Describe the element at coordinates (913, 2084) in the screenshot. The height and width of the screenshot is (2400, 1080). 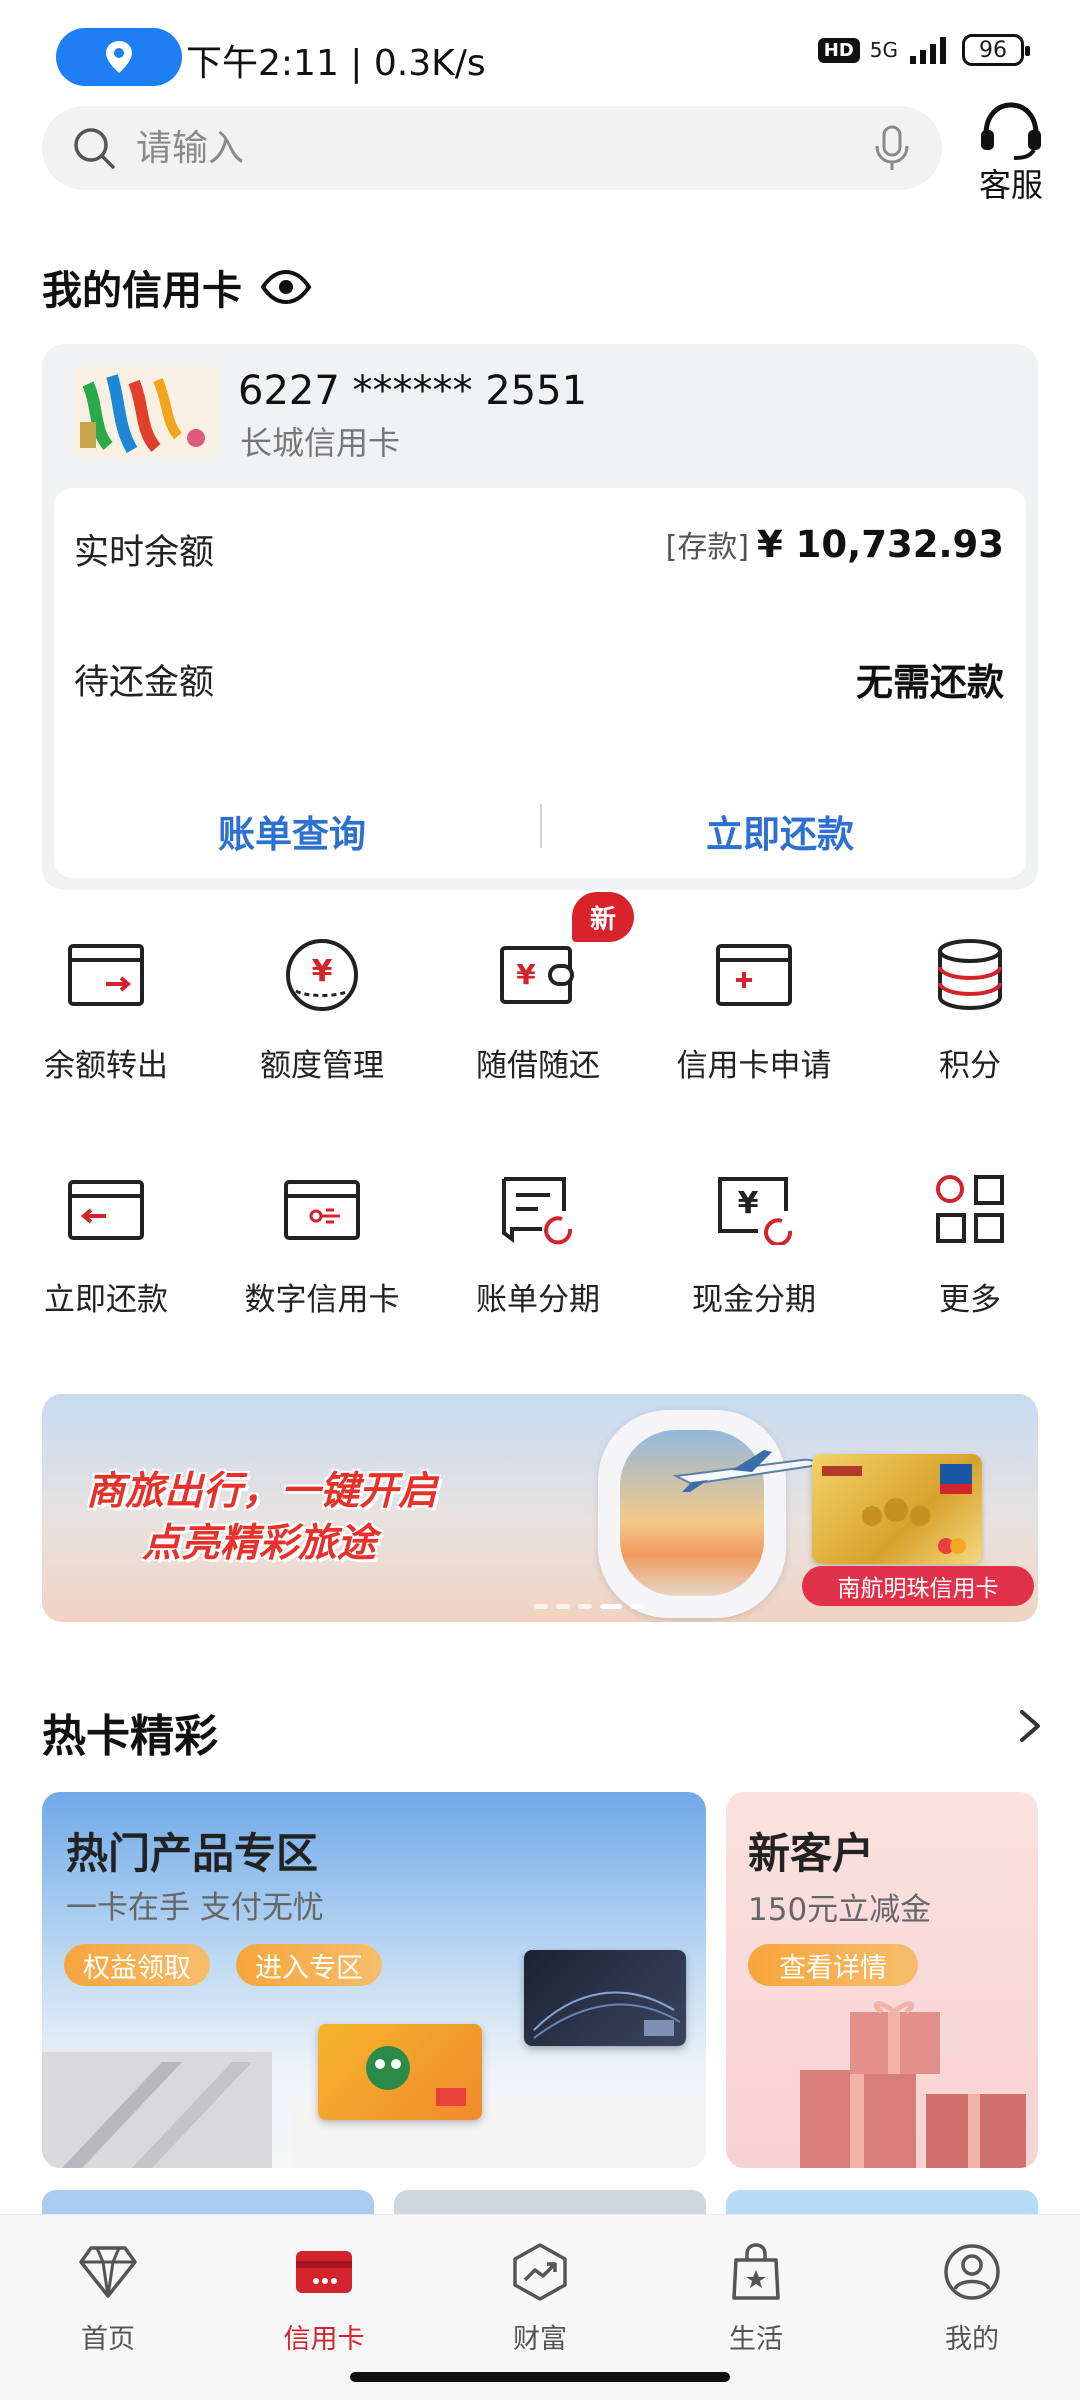
I see `gift-box-image` at that location.